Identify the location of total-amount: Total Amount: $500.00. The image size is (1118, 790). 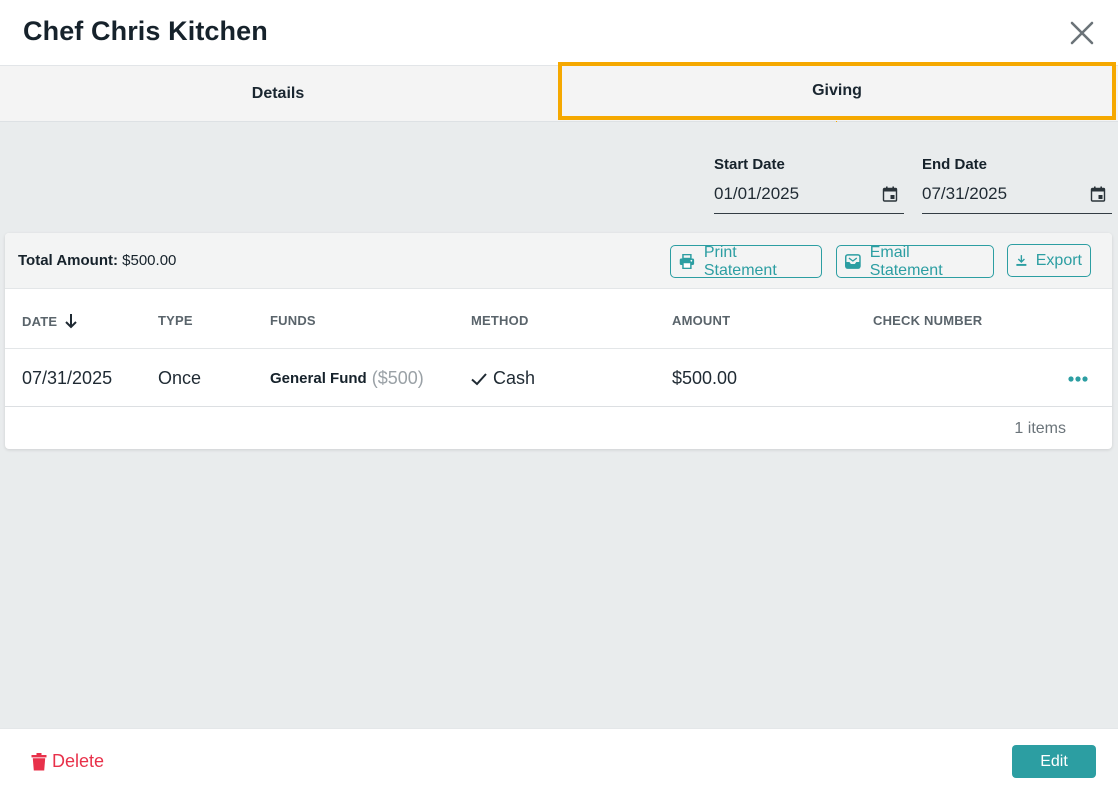
(97, 260).